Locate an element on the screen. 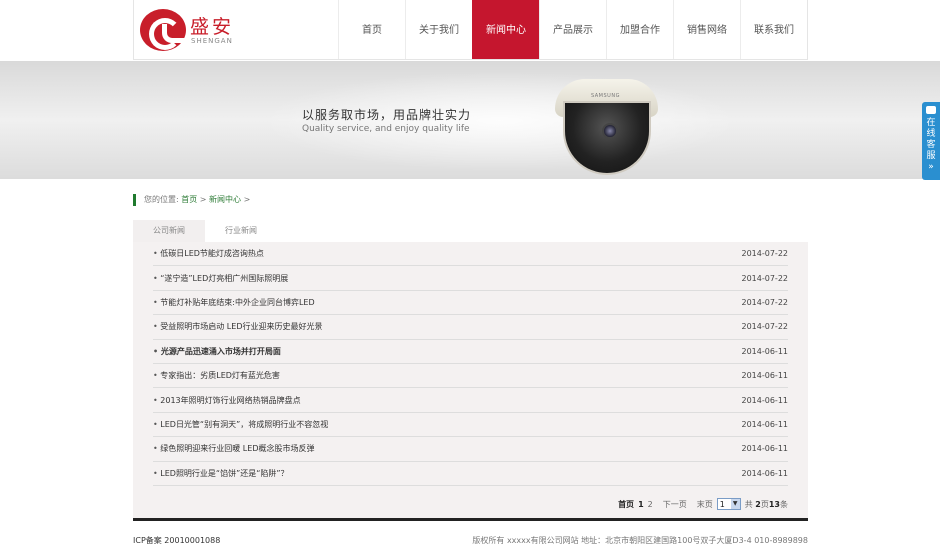 This screenshot has width=940, height=556. pager-items-unit: 条 is located at coordinates (784, 504).